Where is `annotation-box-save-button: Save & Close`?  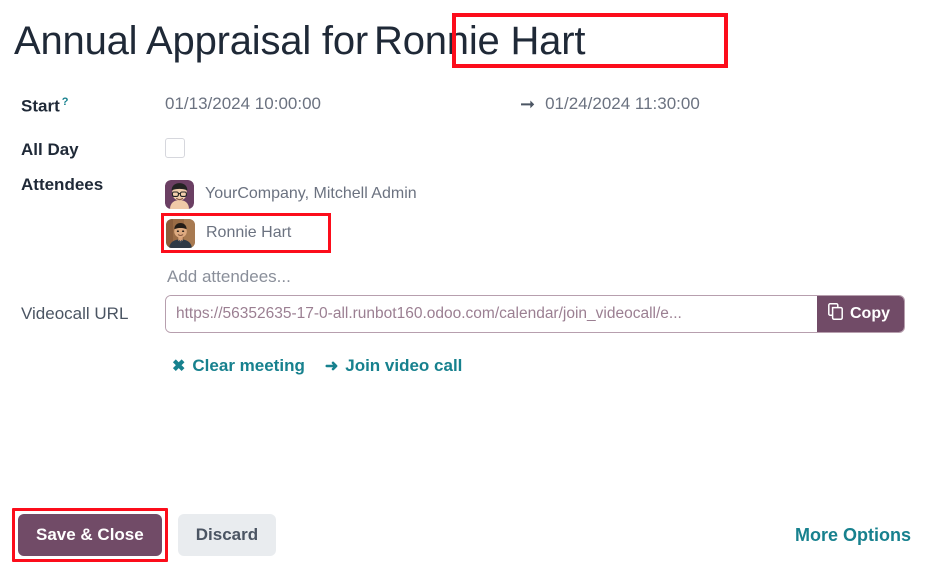
annotation-box-save-button: Save & Close is located at coordinates (90, 535).